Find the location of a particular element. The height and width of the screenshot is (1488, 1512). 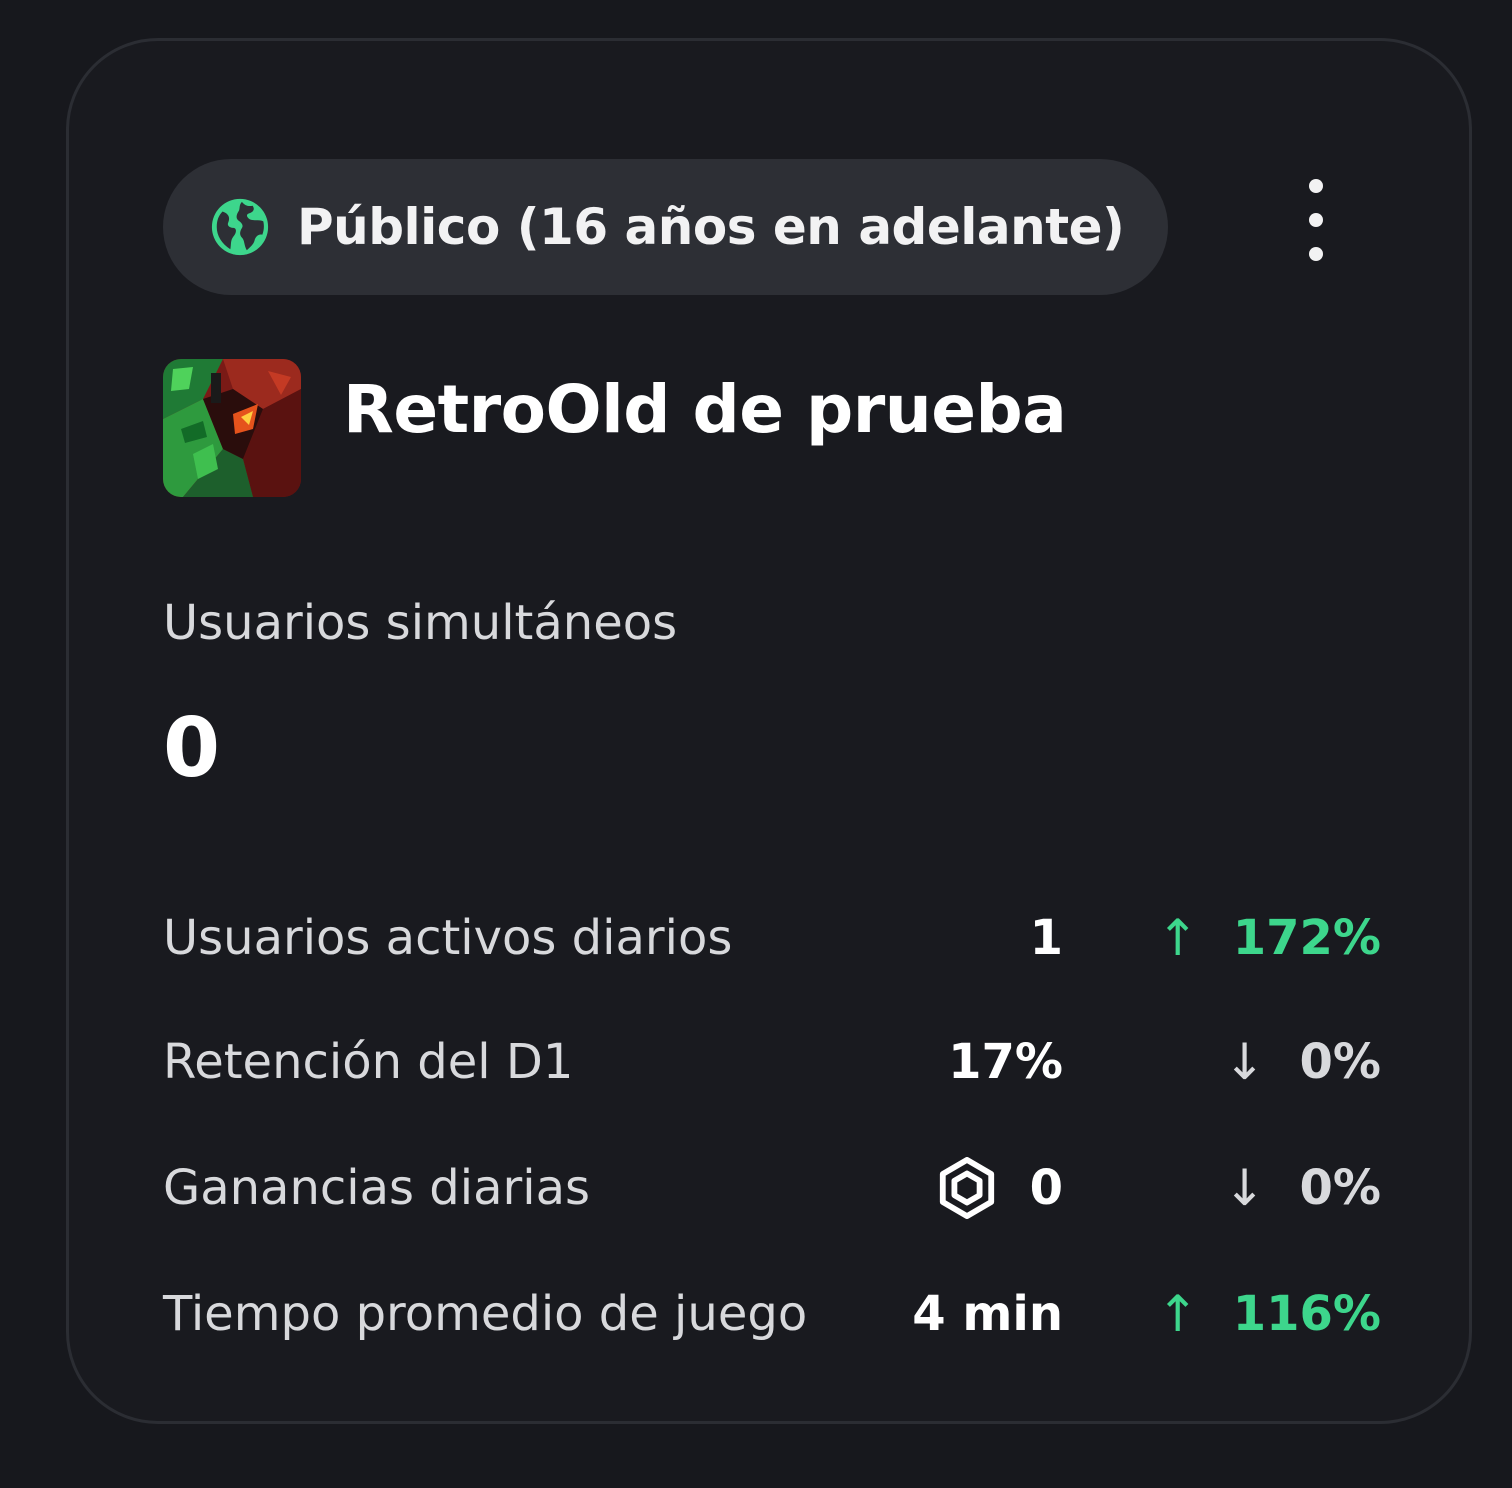

metric-value: 4 min is located at coordinates (987, 1314).